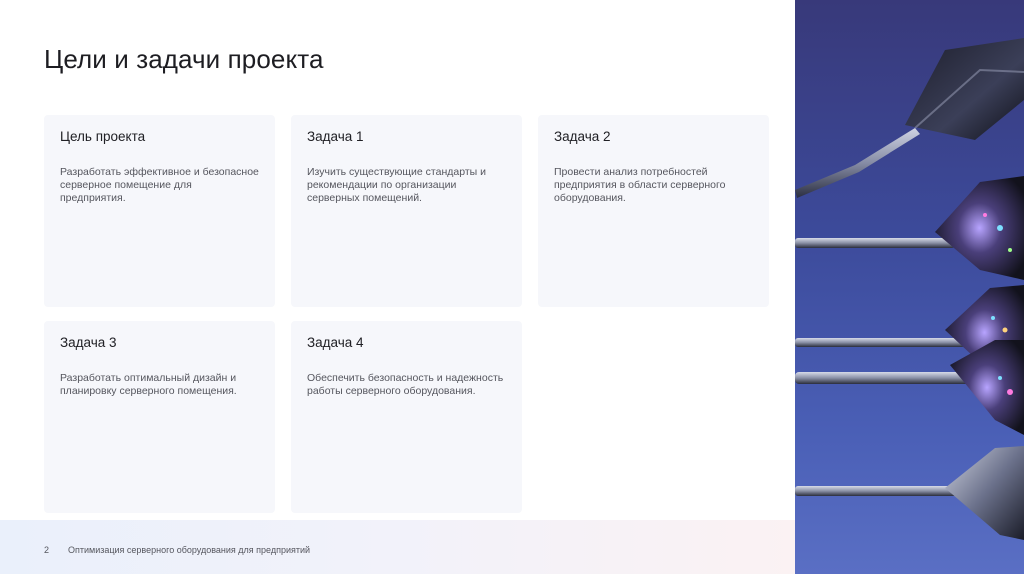 The height and width of the screenshot is (574, 1024). I want to click on card-title: Цель проекта, so click(103, 136).